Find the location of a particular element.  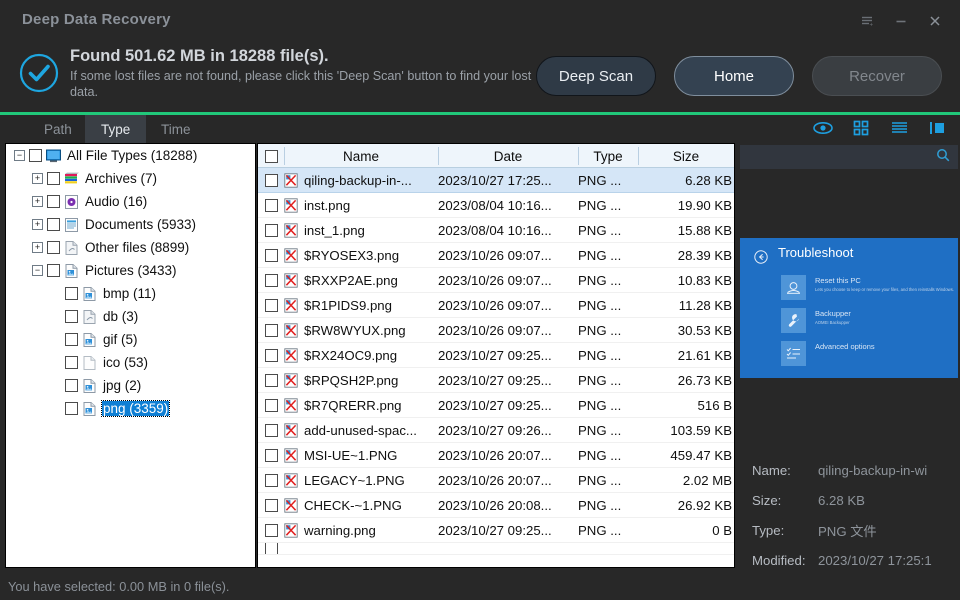

tree-item: jpg (2) is located at coordinates (130, 385).